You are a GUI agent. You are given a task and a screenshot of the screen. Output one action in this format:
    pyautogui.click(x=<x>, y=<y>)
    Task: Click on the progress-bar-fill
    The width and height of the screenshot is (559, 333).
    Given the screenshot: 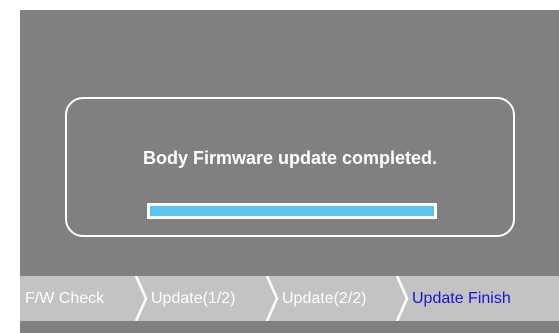 What is the action you would take?
    pyautogui.click(x=292, y=211)
    